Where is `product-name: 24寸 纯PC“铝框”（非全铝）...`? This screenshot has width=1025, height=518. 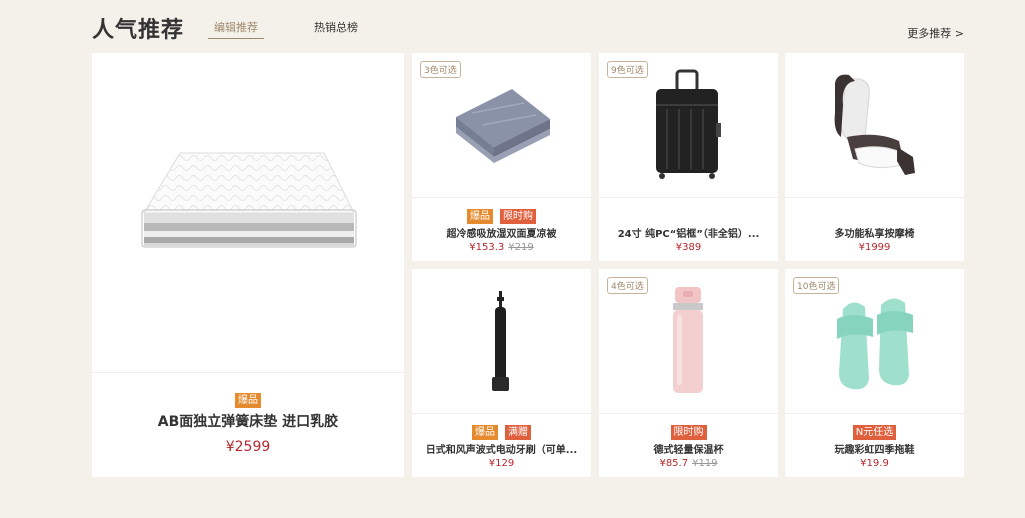
product-name: 24寸 纯PC“铝框”（非全铝）... is located at coordinates (688, 234).